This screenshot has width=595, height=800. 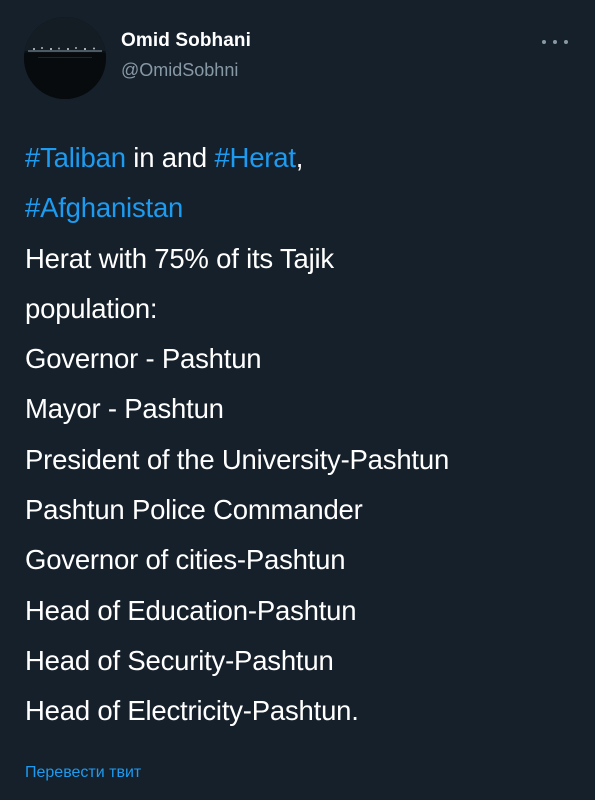 I want to click on author-handle: @OmidSobhni, so click(x=179, y=70).